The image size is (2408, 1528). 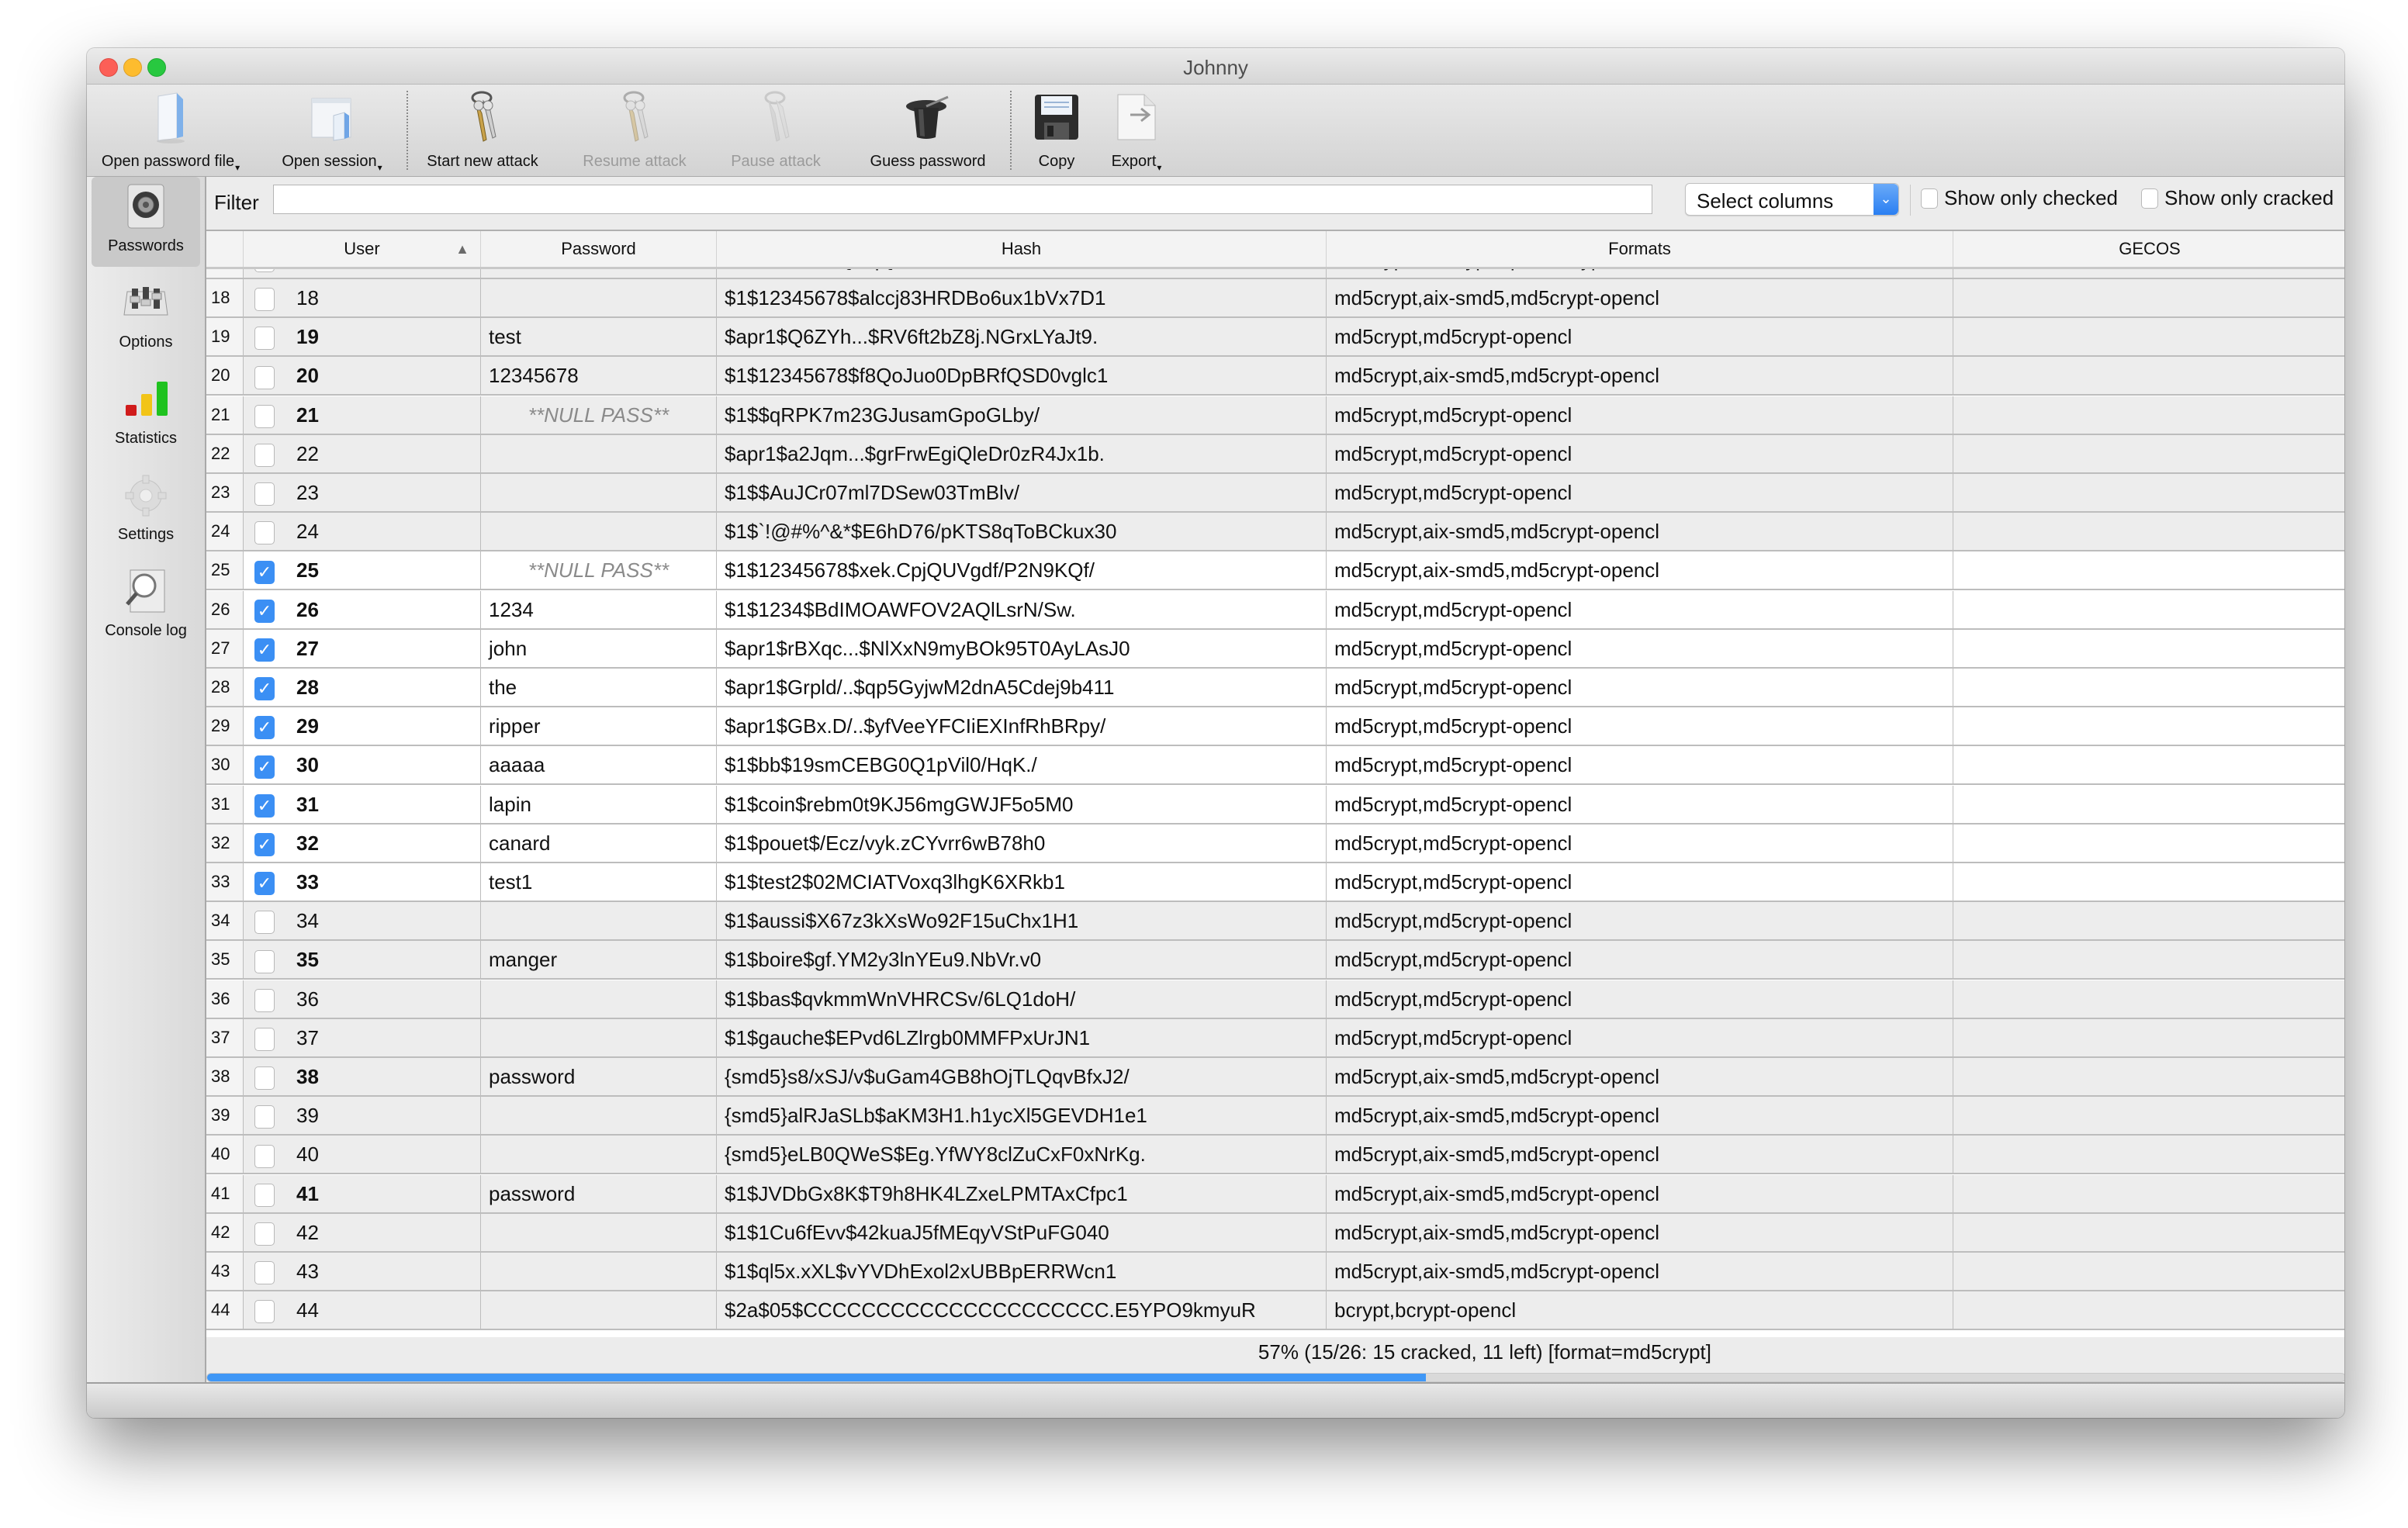 I want to click on select-columns-dropdown: Select columns ⌄, so click(x=1792, y=200).